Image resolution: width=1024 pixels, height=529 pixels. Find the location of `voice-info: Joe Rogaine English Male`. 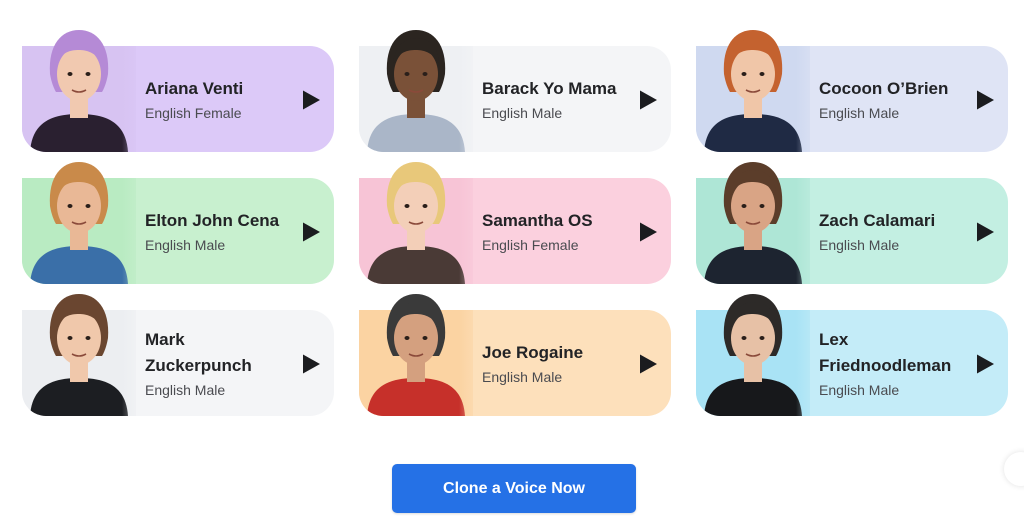

voice-info: Joe Rogaine English Male is located at coordinates (551, 363).